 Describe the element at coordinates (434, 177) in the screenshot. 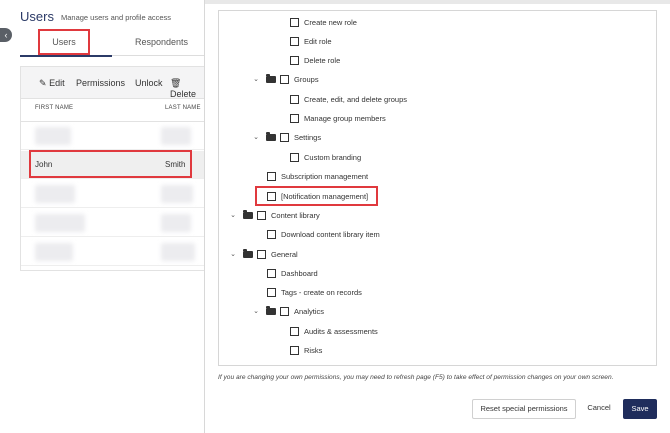

I see `tree-item-subscription-management: Subscription management` at that location.